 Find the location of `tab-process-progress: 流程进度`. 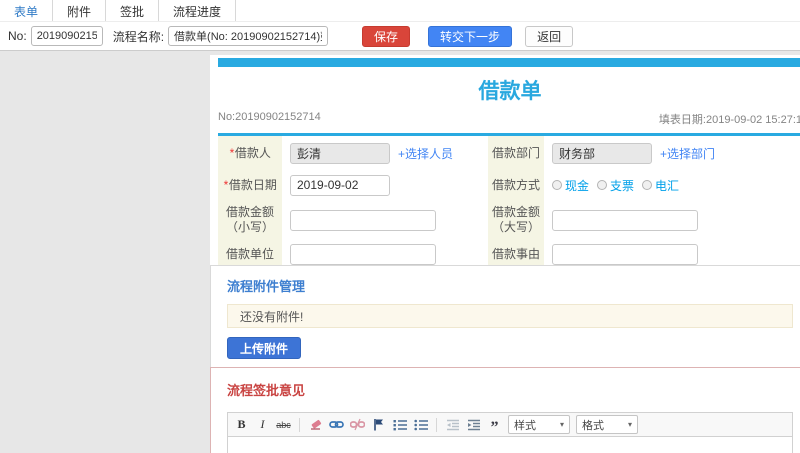

tab-process-progress: 流程进度 is located at coordinates (198, 10).